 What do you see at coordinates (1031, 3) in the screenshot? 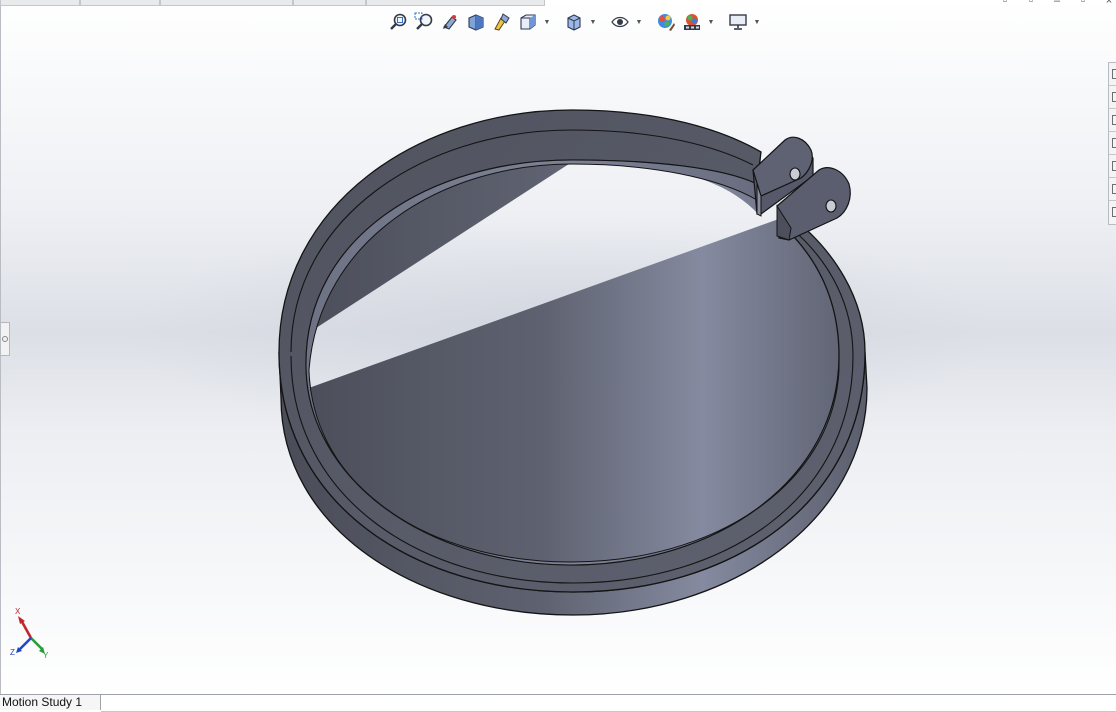
I see `tile-icon: ▫` at bounding box center [1031, 3].